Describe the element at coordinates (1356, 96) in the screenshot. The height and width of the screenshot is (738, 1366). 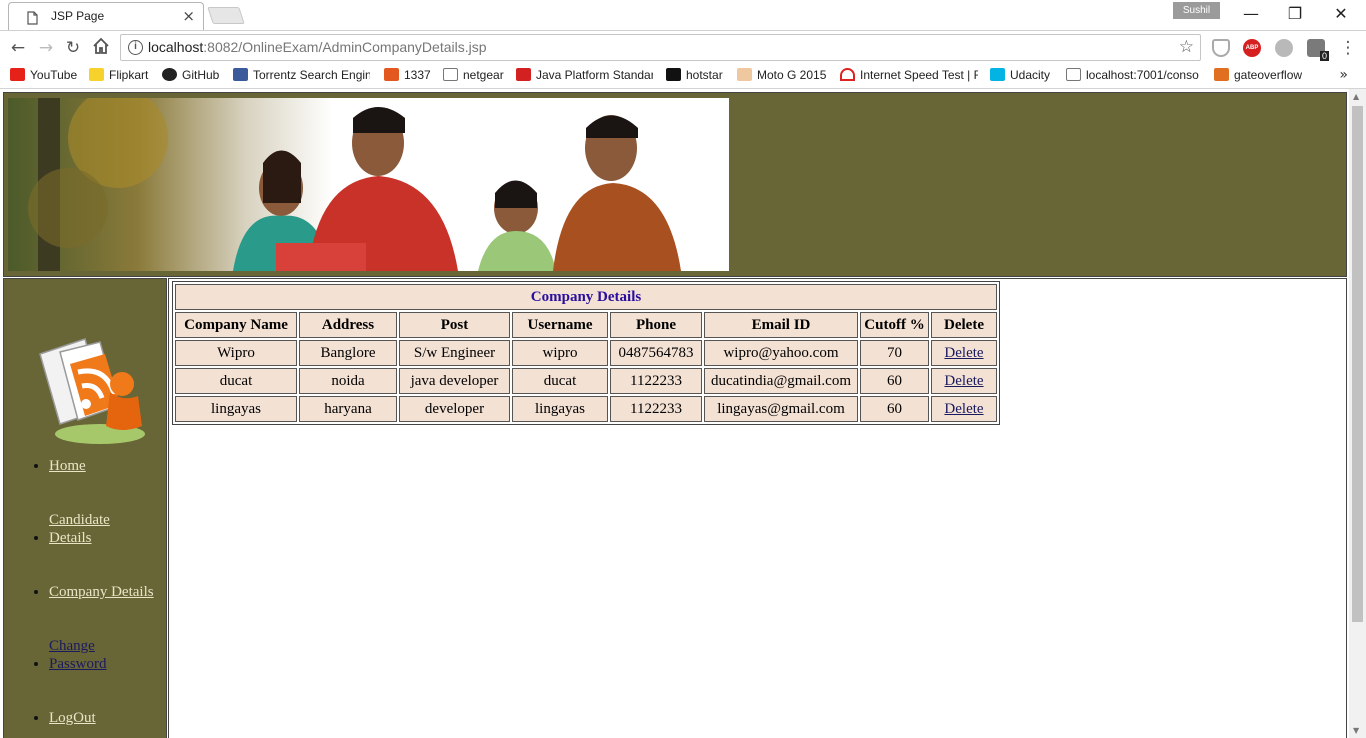
I see `scroll-up-arrow-icon: ▲` at that location.